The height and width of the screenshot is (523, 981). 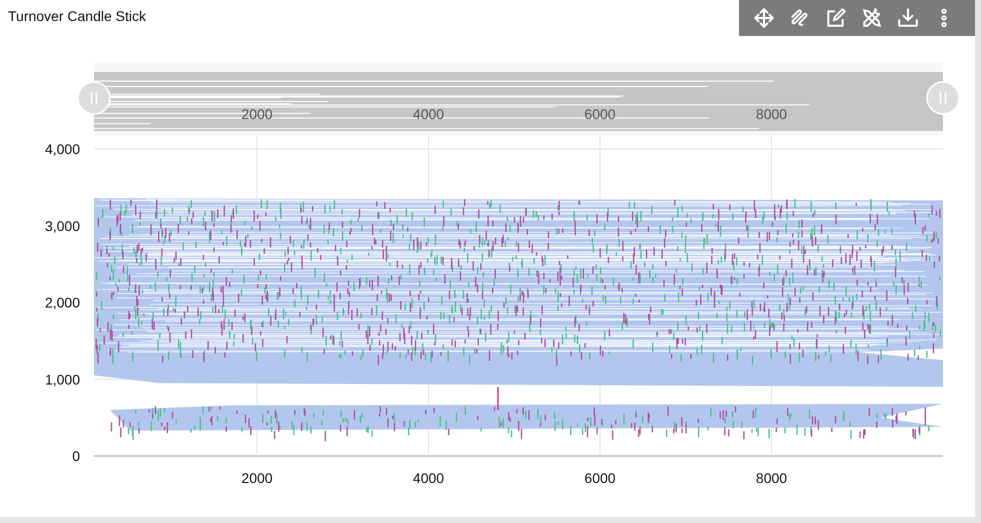 What do you see at coordinates (600, 114) in the screenshot?
I see `slider-tick-label: 6000` at bounding box center [600, 114].